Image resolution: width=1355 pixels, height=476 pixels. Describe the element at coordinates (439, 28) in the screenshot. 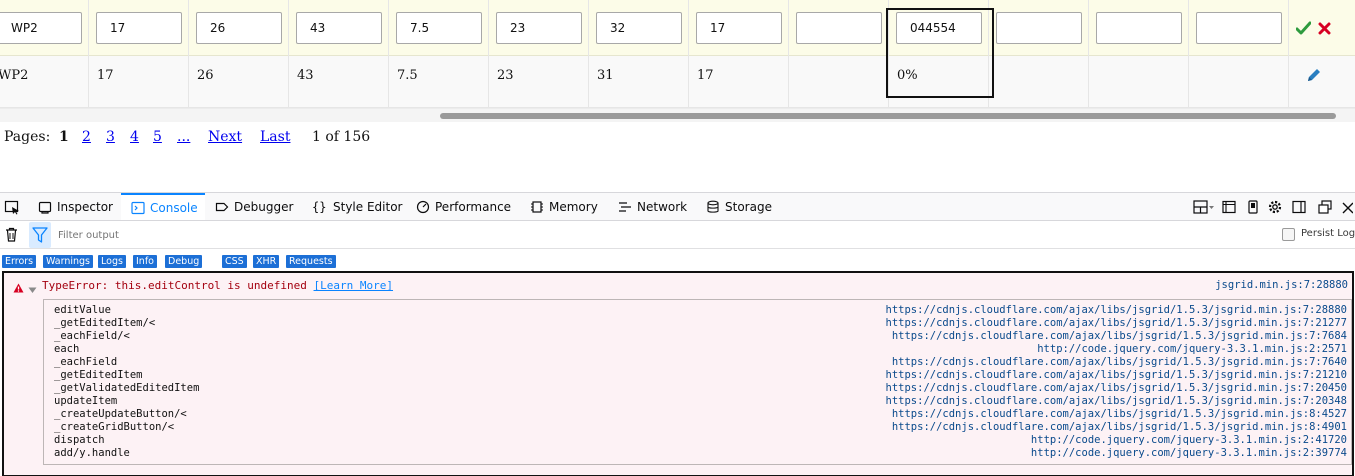

I see `edit-field-col5` at that location.